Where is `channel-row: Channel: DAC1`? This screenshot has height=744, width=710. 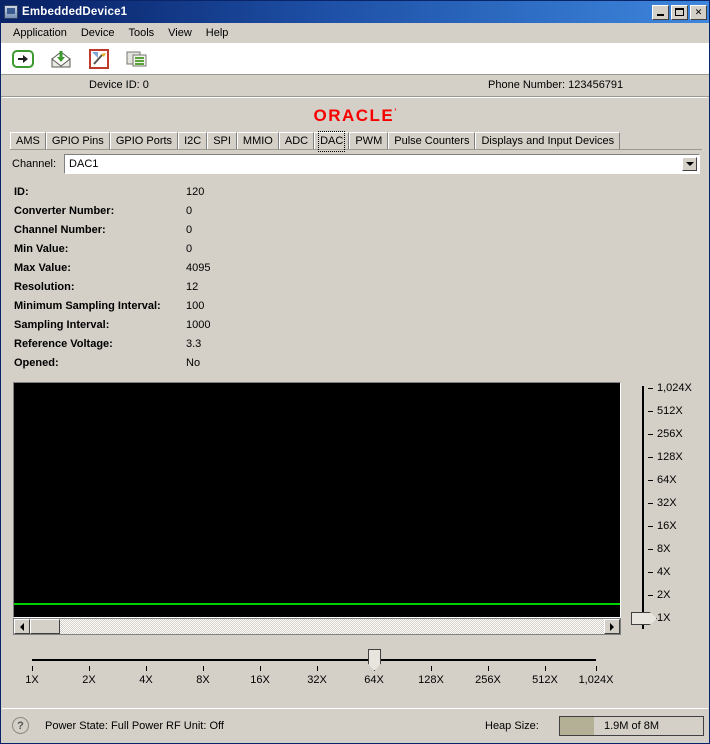 channel-row: Channel: DAC1 is located at coordinates (356, 164).